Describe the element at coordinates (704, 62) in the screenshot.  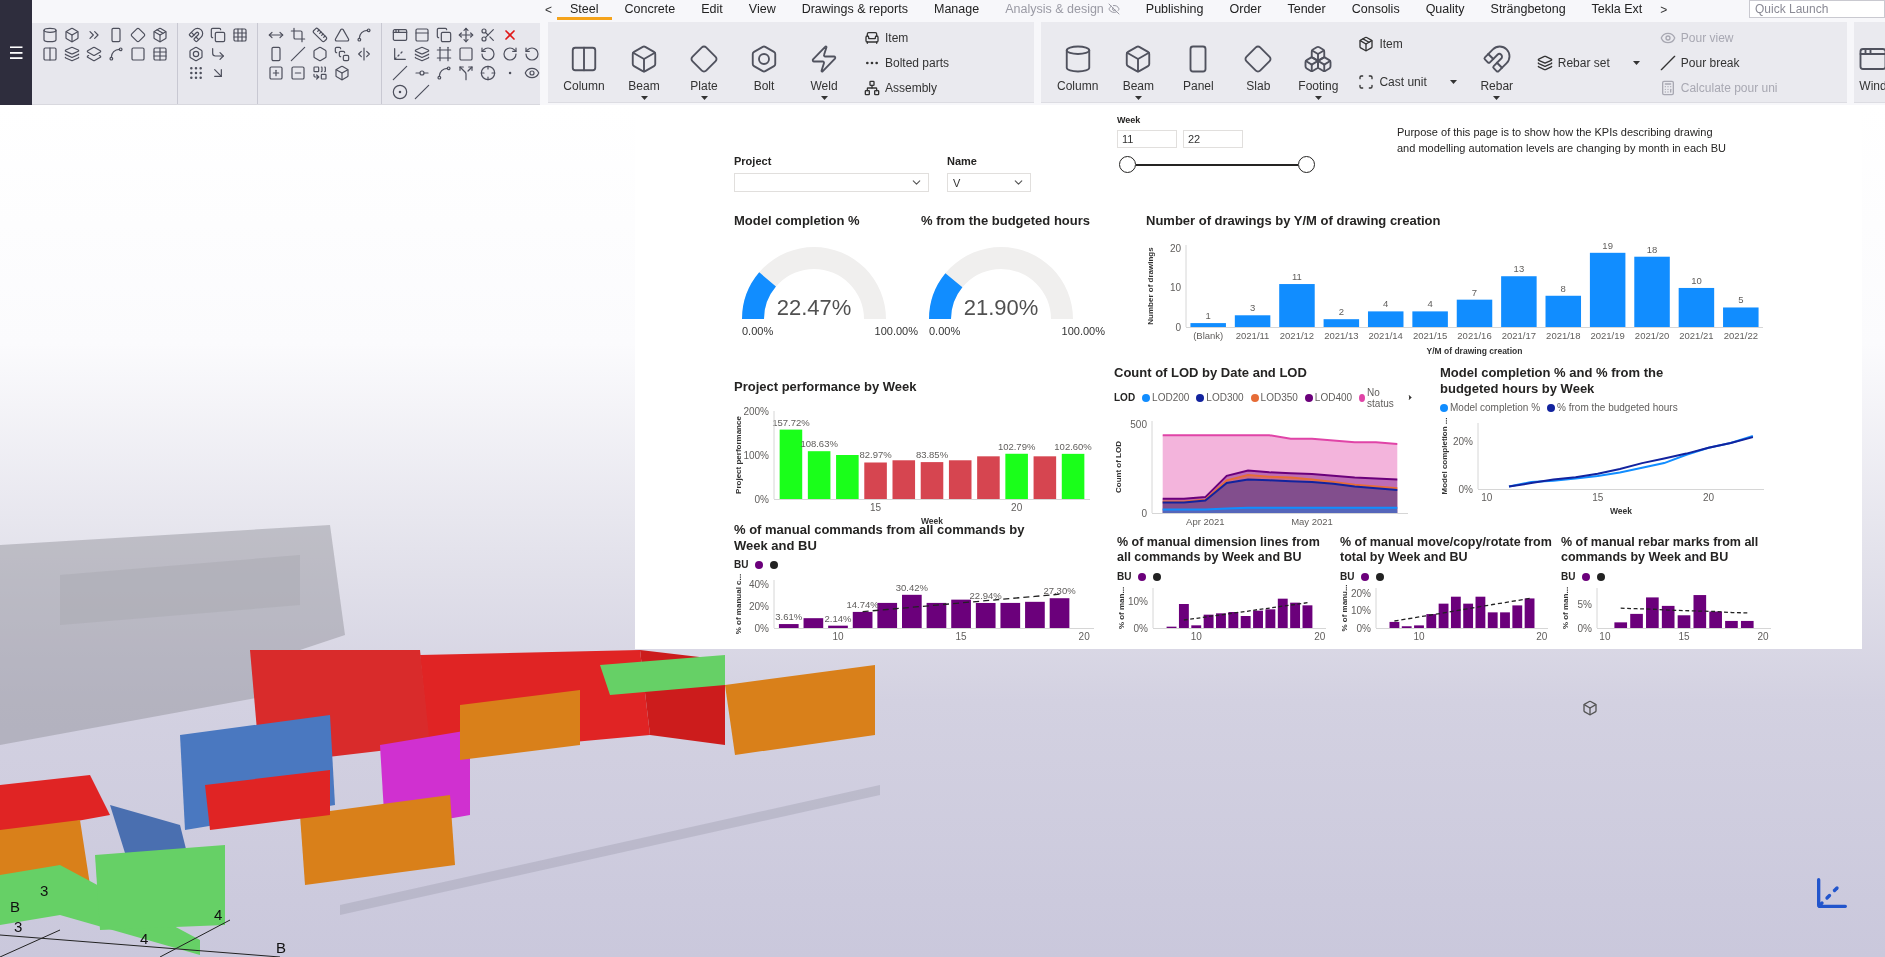
I see `ribbon-button: Plate` at that location.